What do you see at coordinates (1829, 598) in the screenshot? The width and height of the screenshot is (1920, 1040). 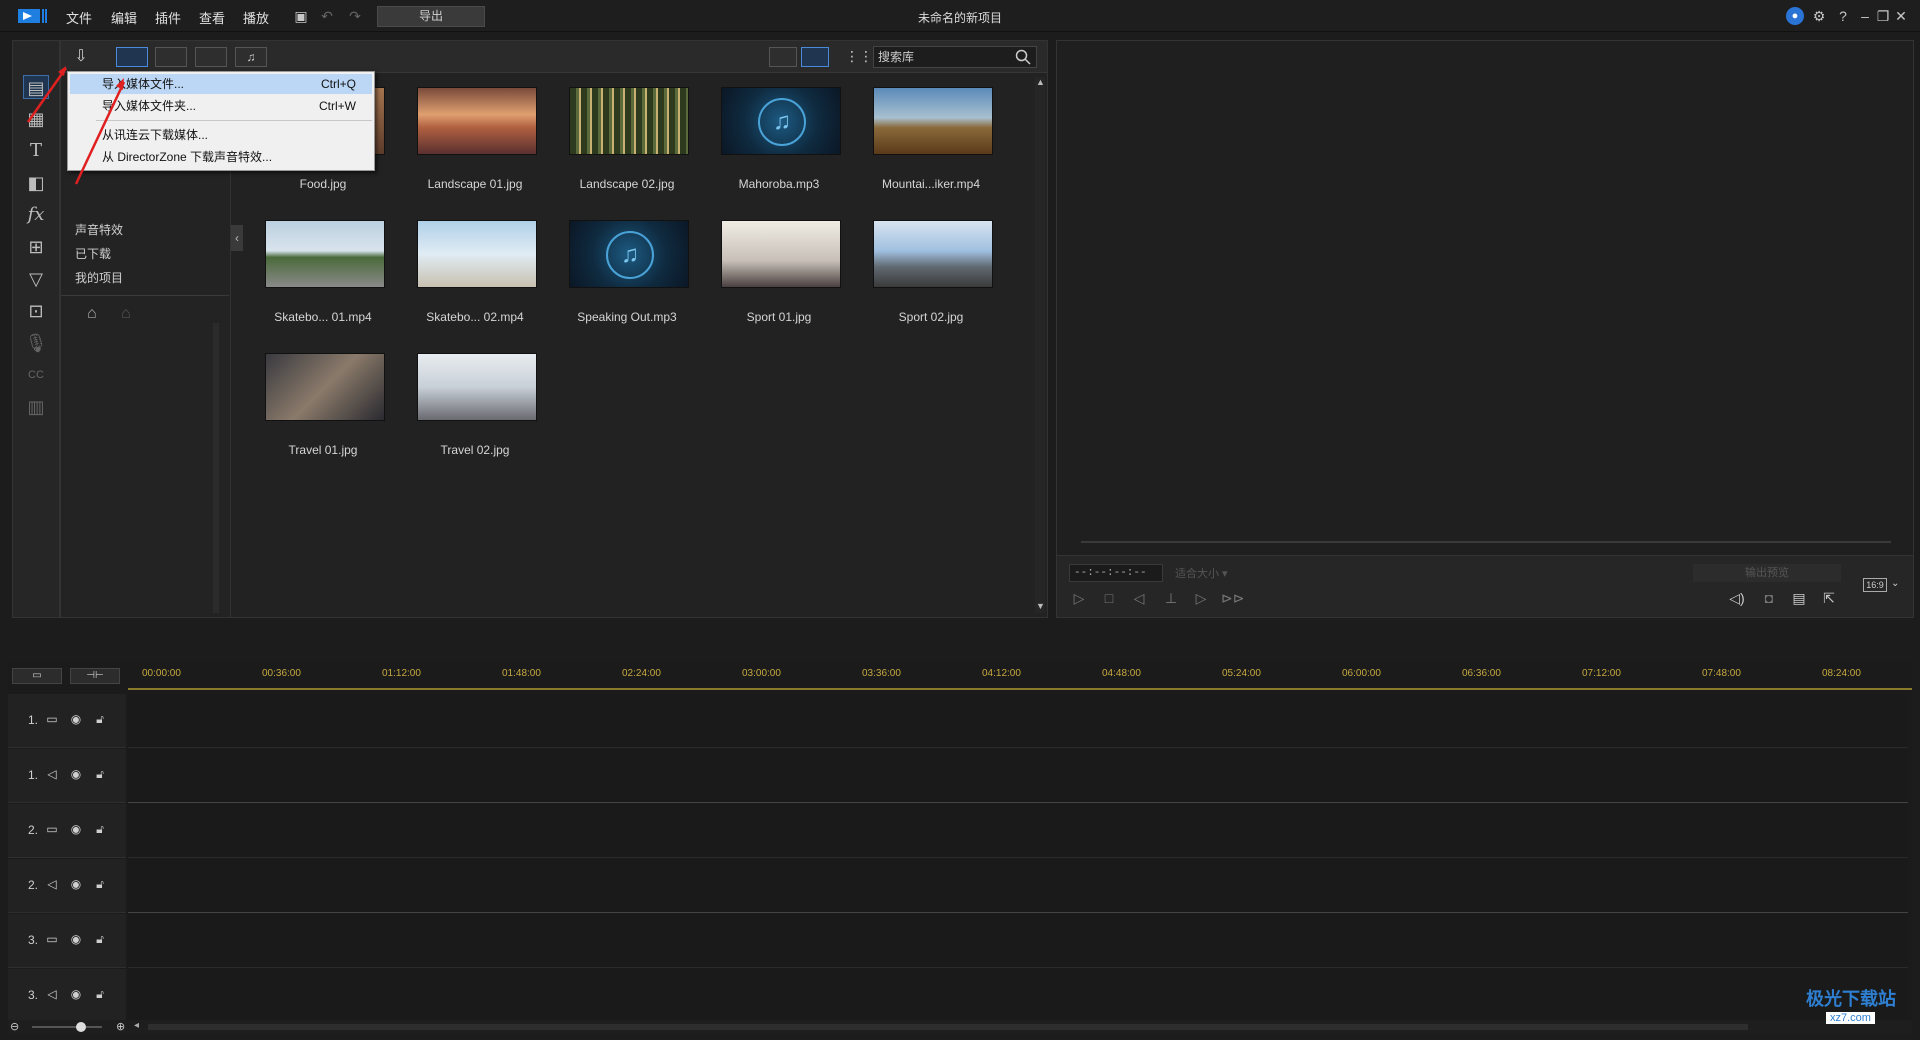 I see `popout-icon: ⇱` at bounding box center [1829, 598].